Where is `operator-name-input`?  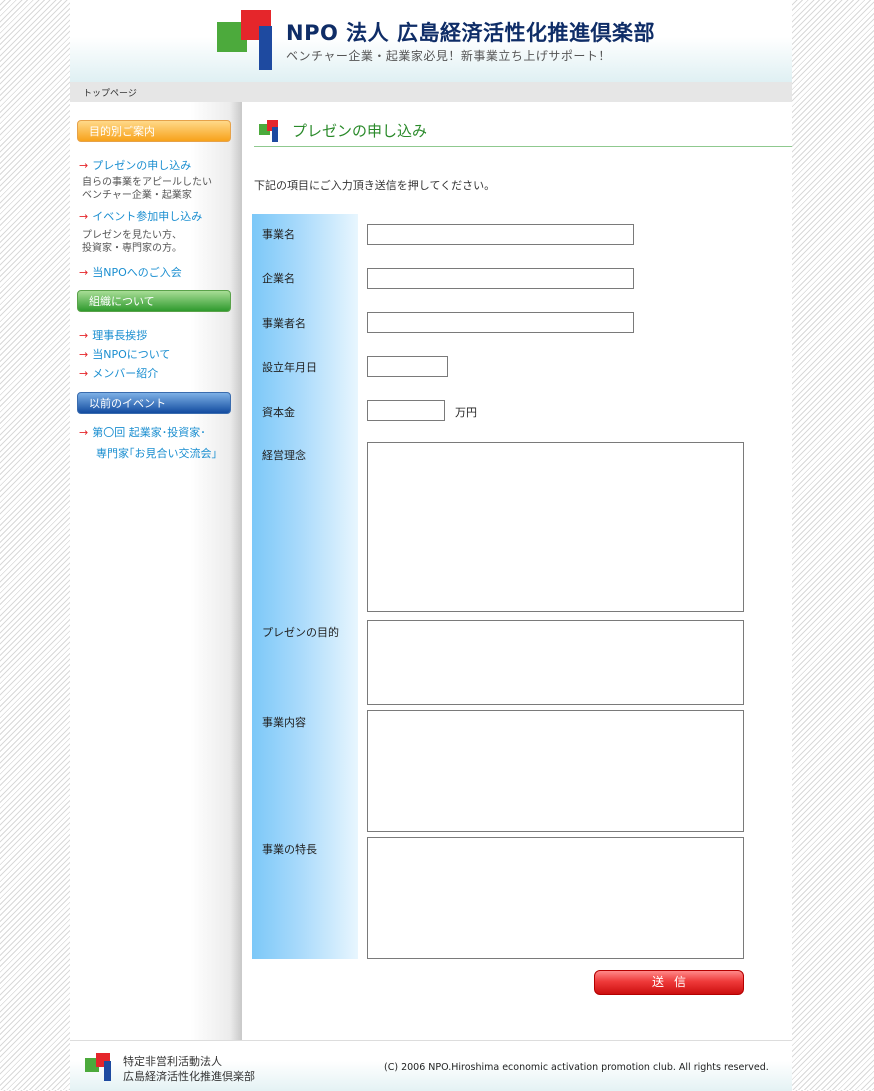 operator-name-input is located at coordinates (500, 322).